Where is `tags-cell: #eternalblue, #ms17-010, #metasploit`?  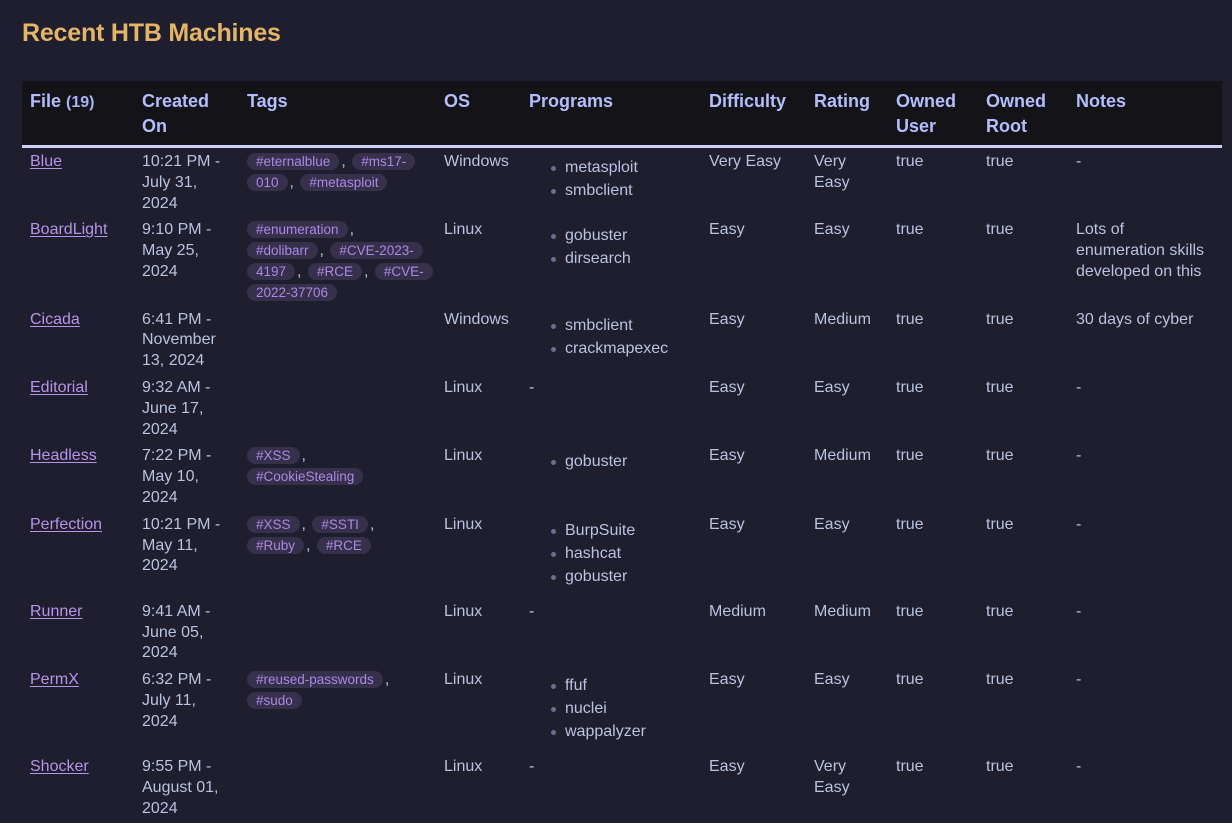 tags-cell: #eternalblue, #ms17-010, #metasploit is located at coordinates (337, 182).